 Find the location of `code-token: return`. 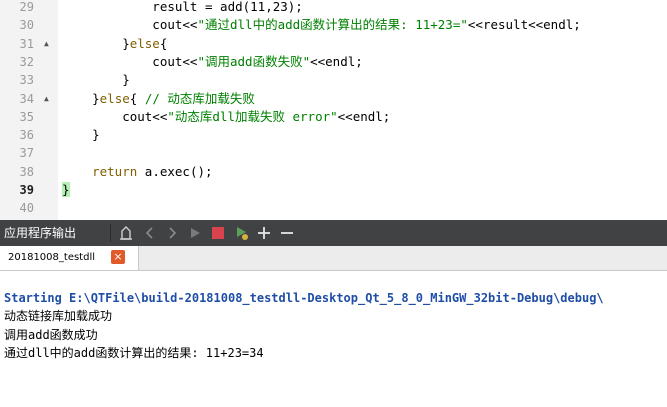

code-token: return is located at coordinates (115, 171).